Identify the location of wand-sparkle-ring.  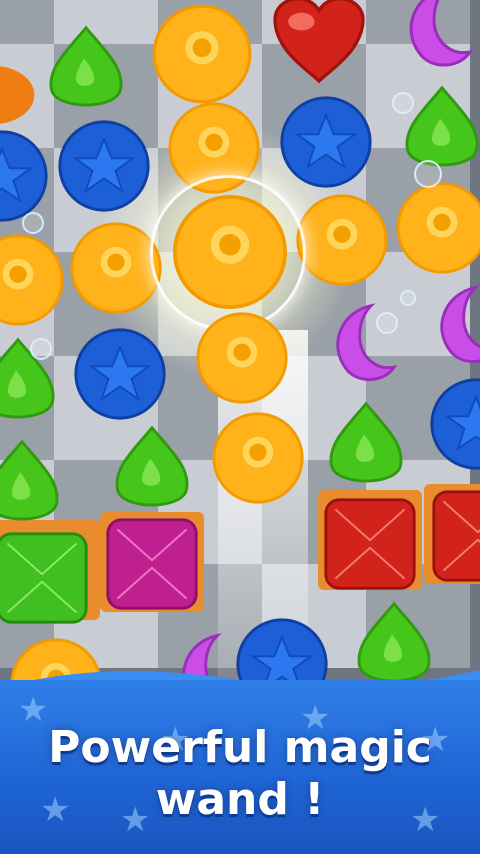
(228, 253).